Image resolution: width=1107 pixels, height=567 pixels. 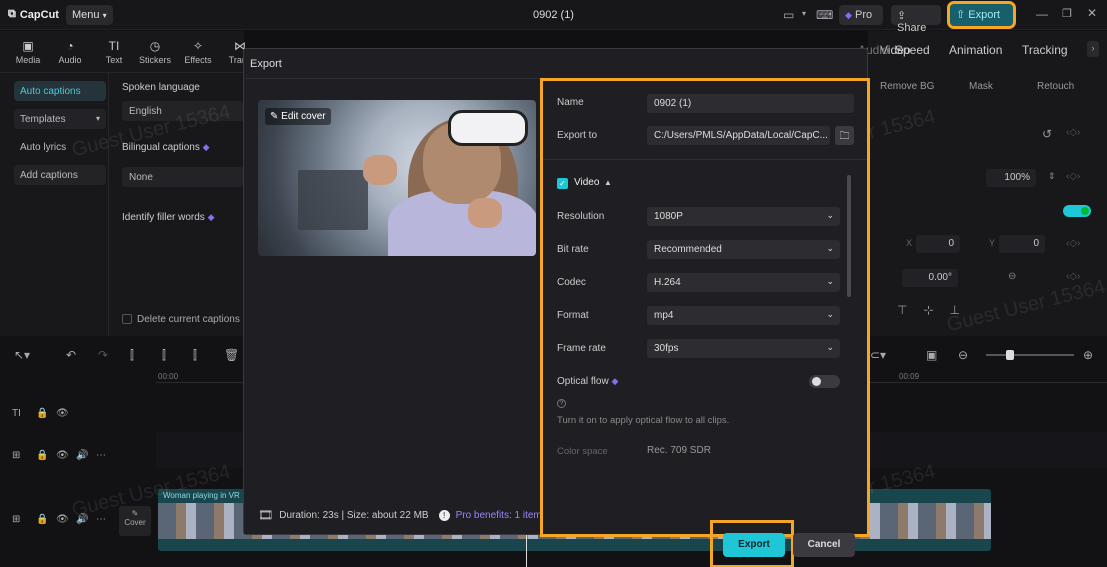 What do you see at coordinates (679, 450) in the screenshot?
I see `color-space-value: Rec. 709 SDR` at bounding box center [679, 450].